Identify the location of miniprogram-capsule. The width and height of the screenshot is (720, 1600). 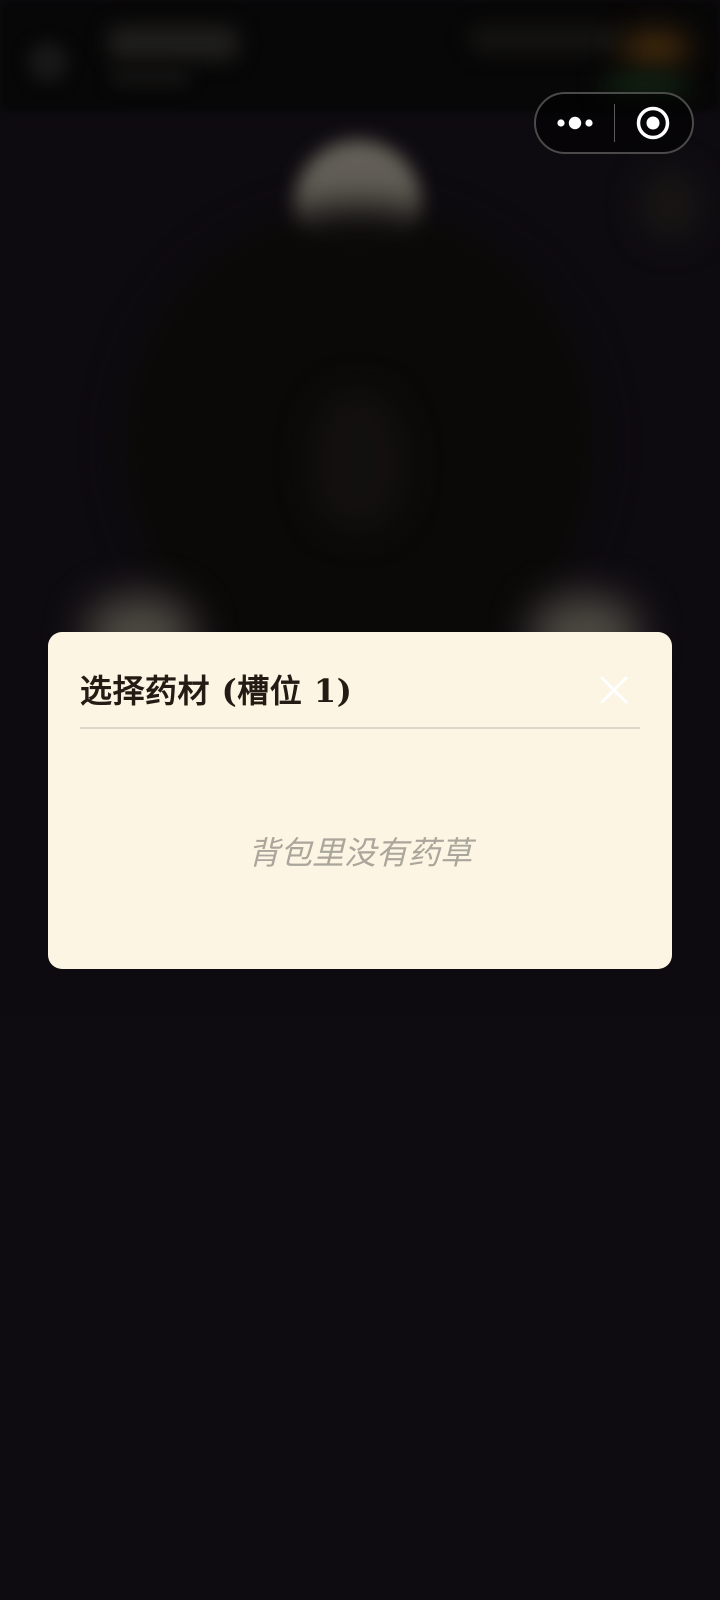
(614, 123).